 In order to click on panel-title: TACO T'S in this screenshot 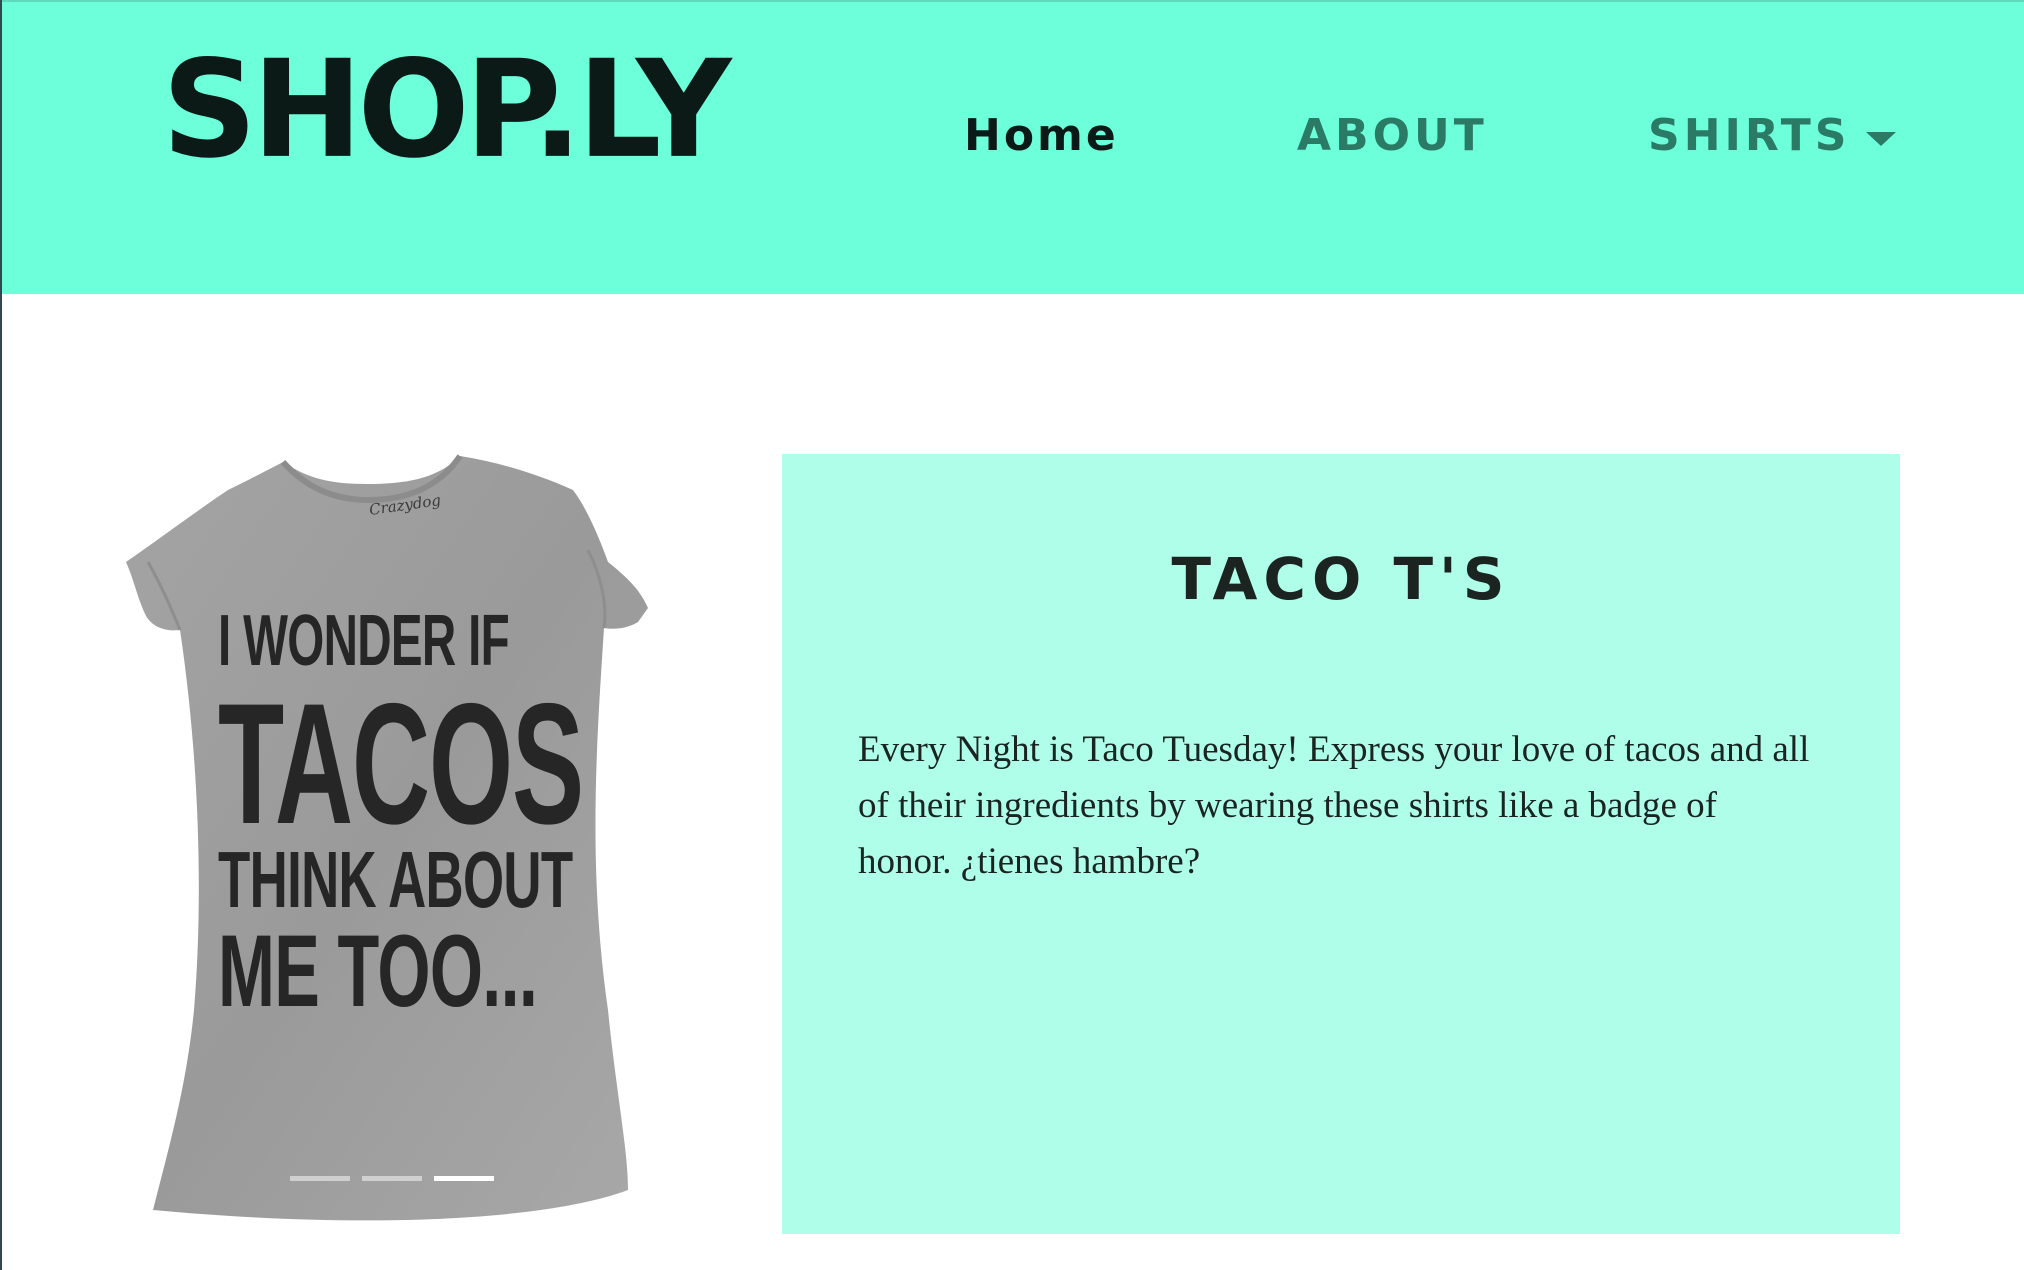, I will do `click(1341, 579)`.